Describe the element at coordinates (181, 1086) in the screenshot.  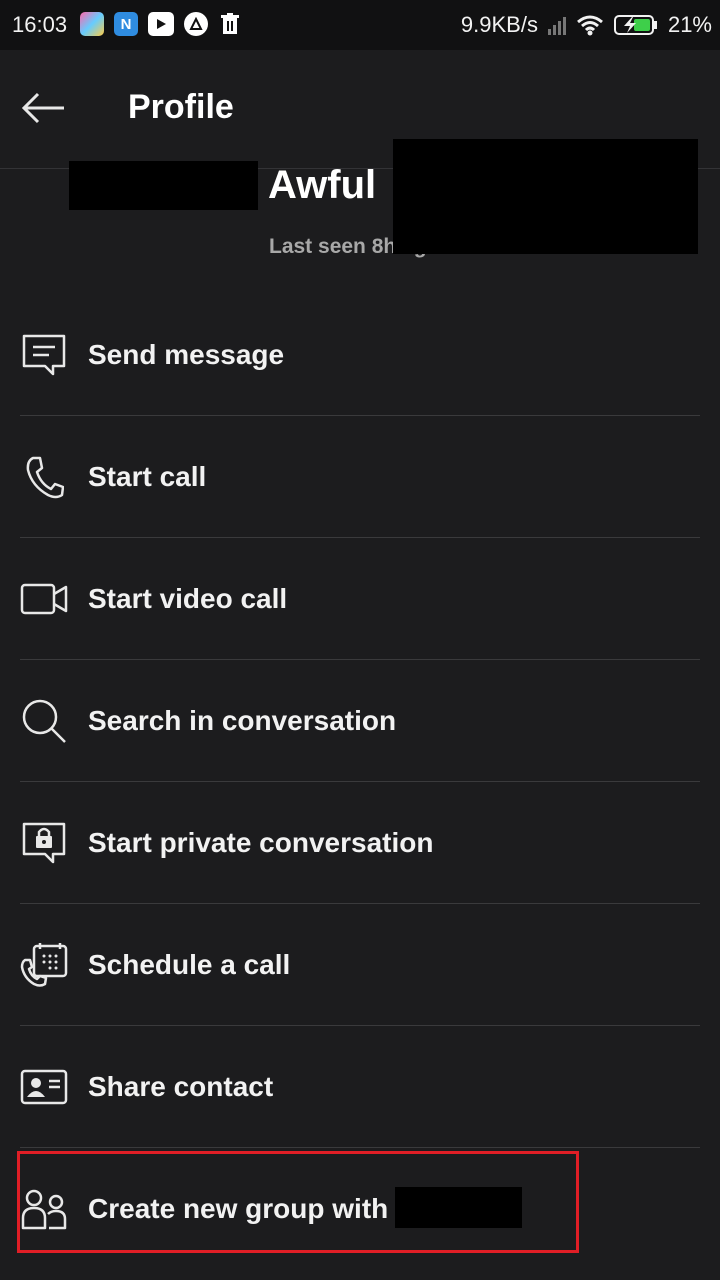
I see `item-label: Share contact` at that location.